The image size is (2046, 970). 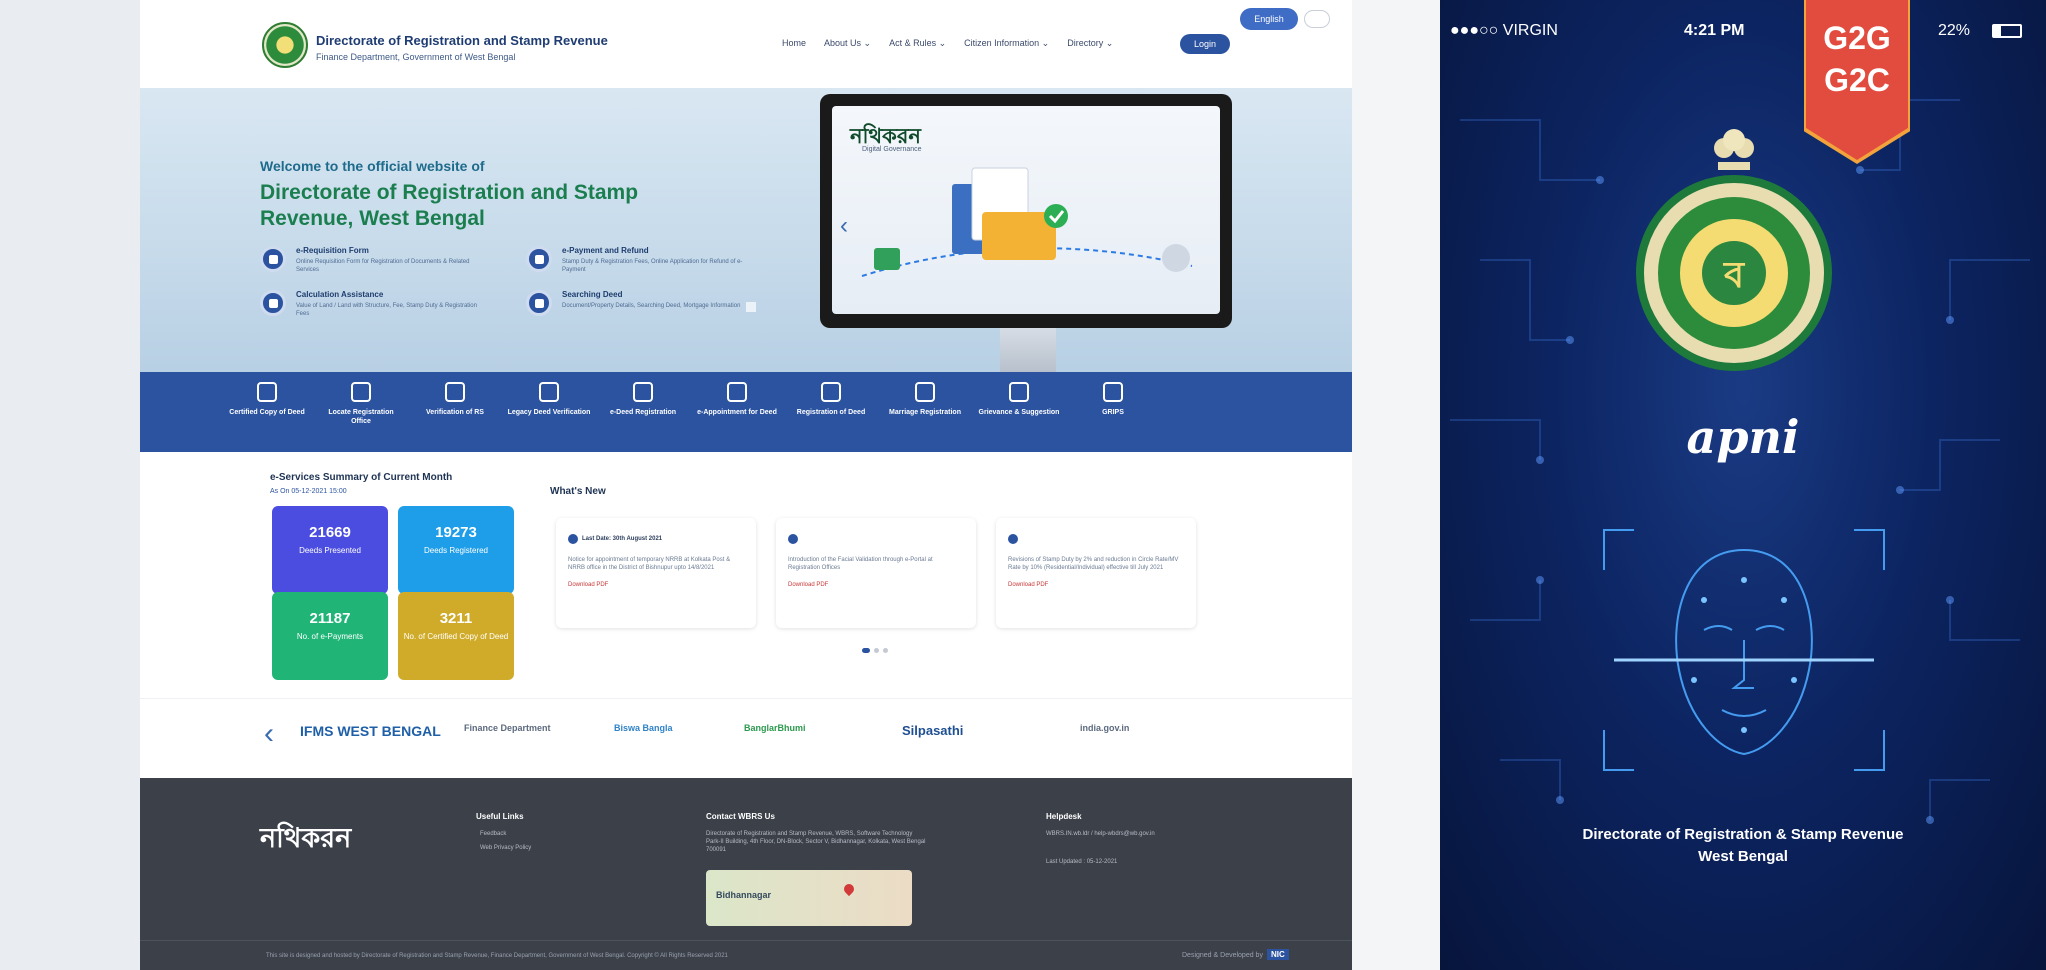 I want to click on nav-about-us: About Us ⌄, so click(x=847, y=43).